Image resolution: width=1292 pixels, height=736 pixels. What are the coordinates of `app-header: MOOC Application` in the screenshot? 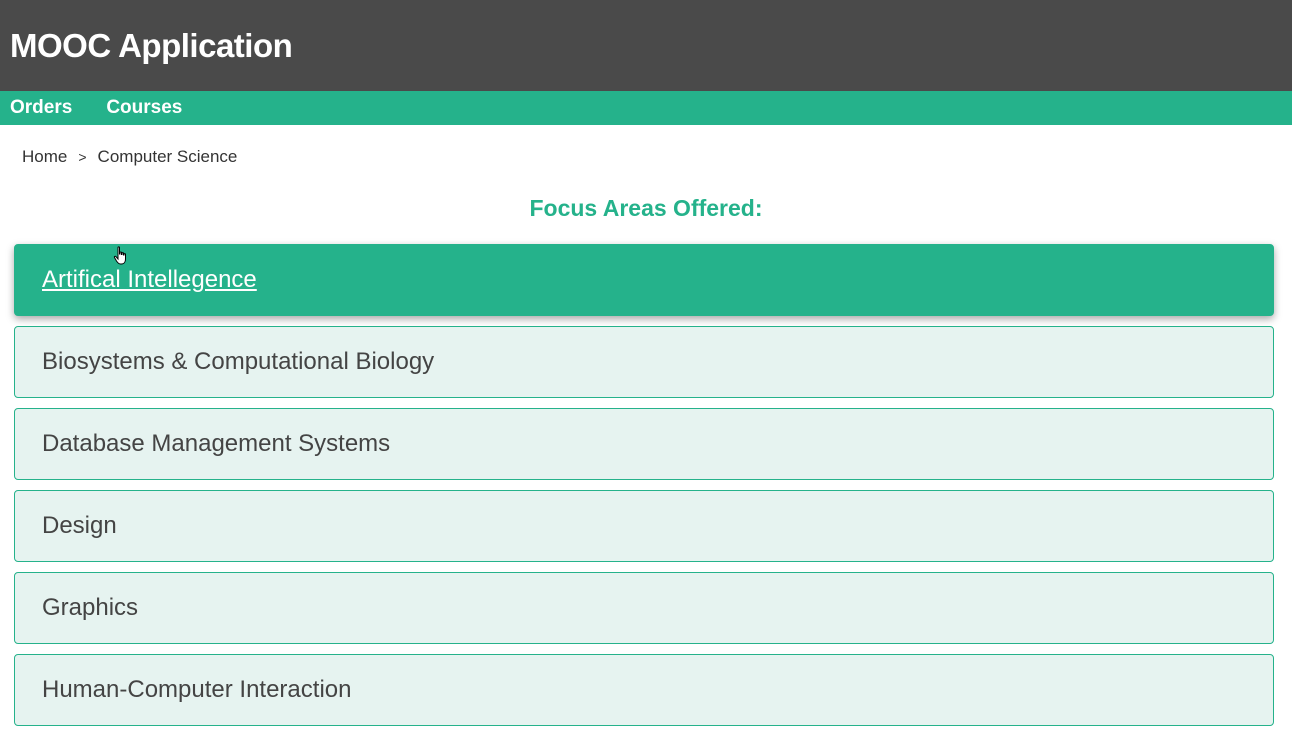 It's located at (646, 45).